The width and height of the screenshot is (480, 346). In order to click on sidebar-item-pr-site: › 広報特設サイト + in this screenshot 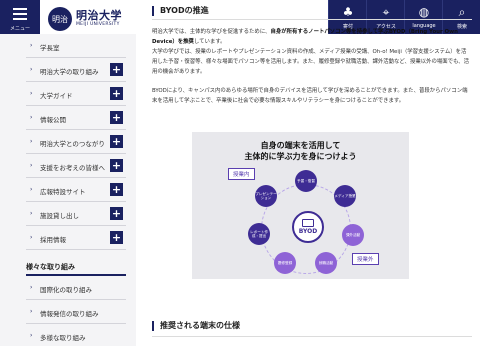, I will do `click(76, 190)`.